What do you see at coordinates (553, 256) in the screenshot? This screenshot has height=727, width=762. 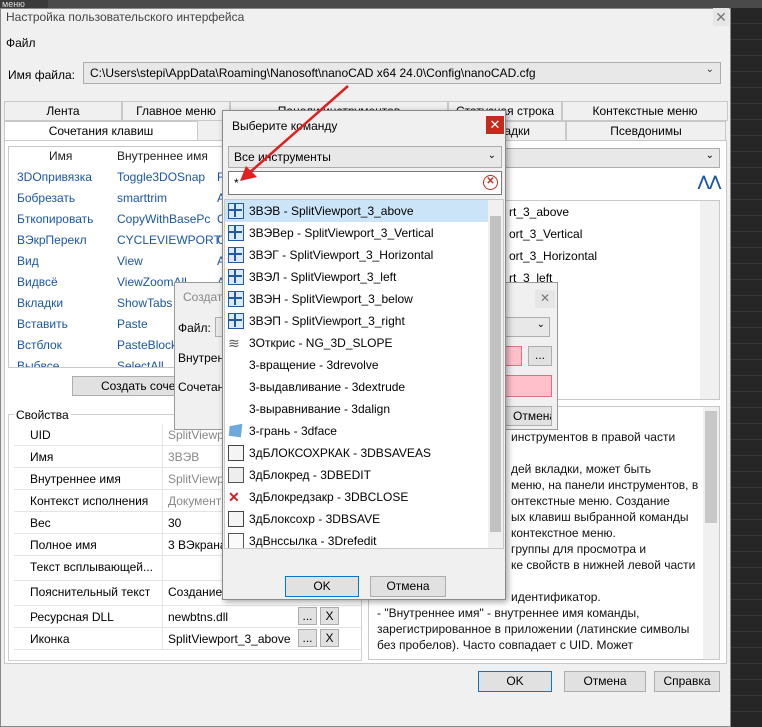 I see `tool-item: ort_3_Horizontal` at bounding box center [553, 256].